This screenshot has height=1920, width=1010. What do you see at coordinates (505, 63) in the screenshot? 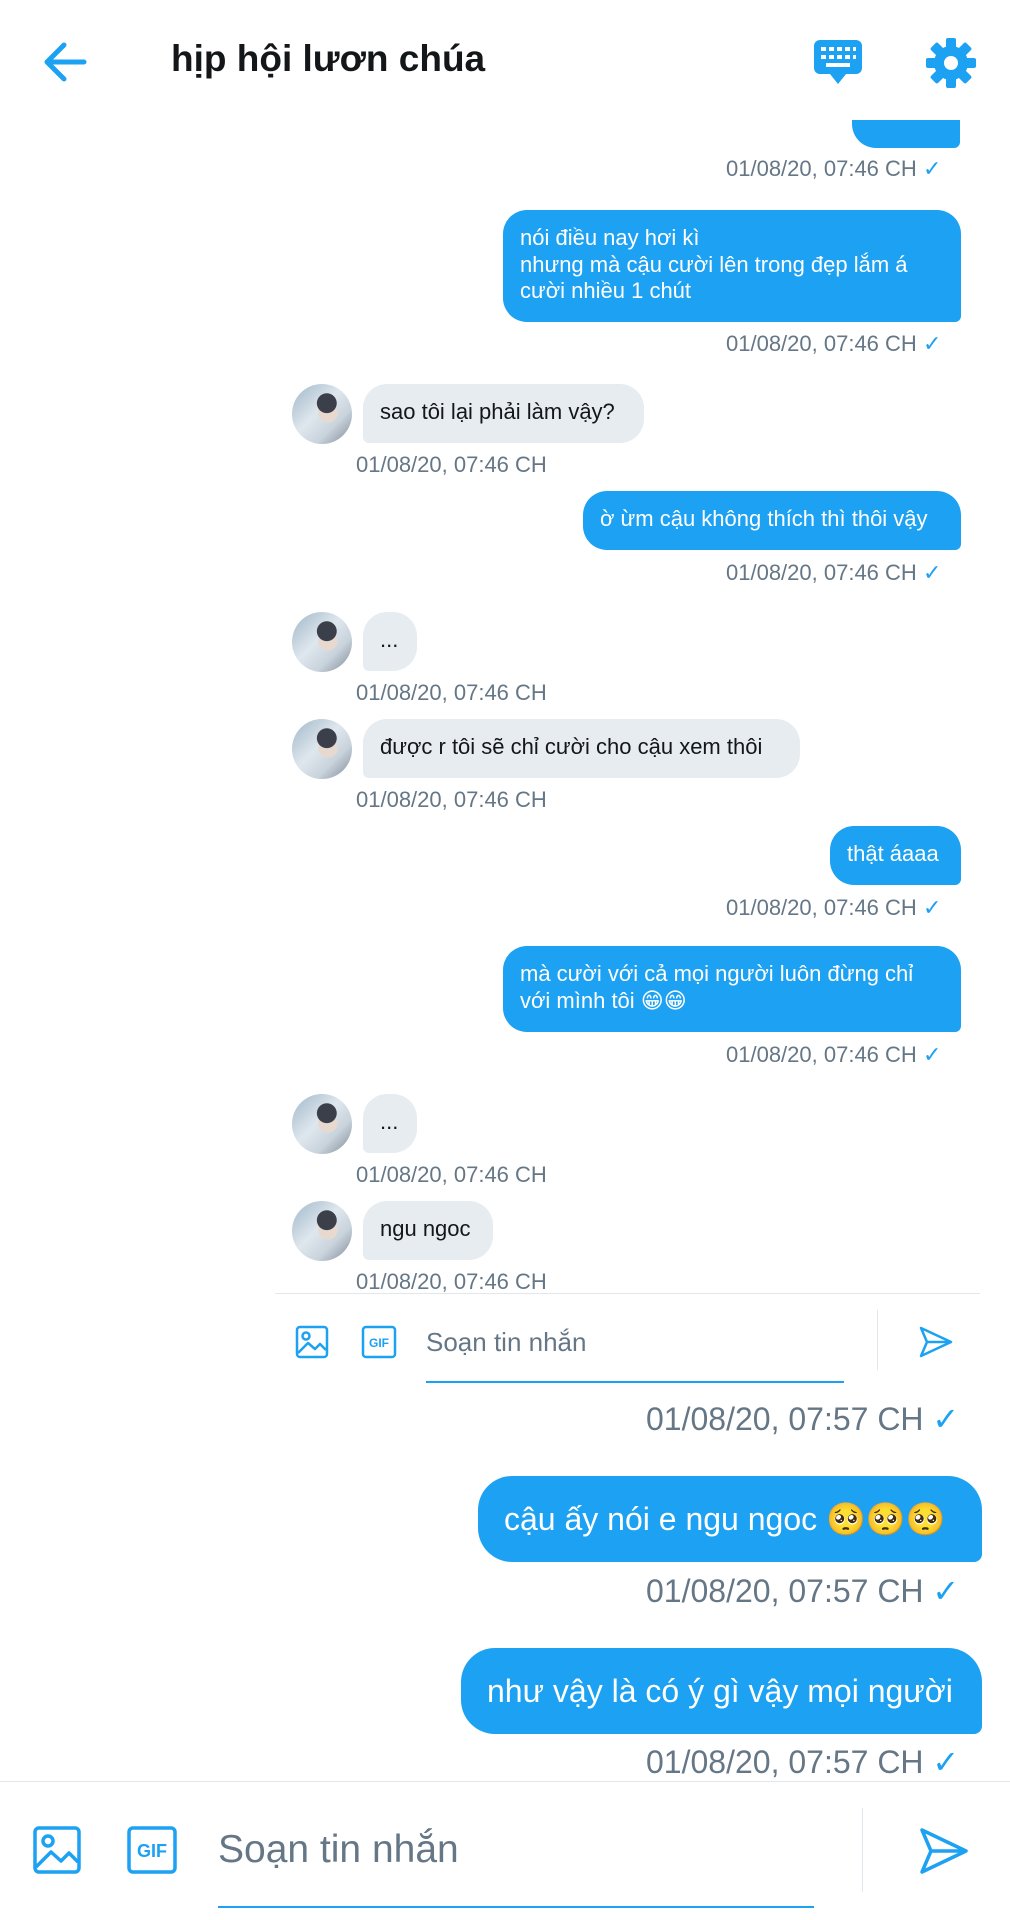
I see `conversation-header: hịp hội lươn chúa` at bounding box center [505, 63].